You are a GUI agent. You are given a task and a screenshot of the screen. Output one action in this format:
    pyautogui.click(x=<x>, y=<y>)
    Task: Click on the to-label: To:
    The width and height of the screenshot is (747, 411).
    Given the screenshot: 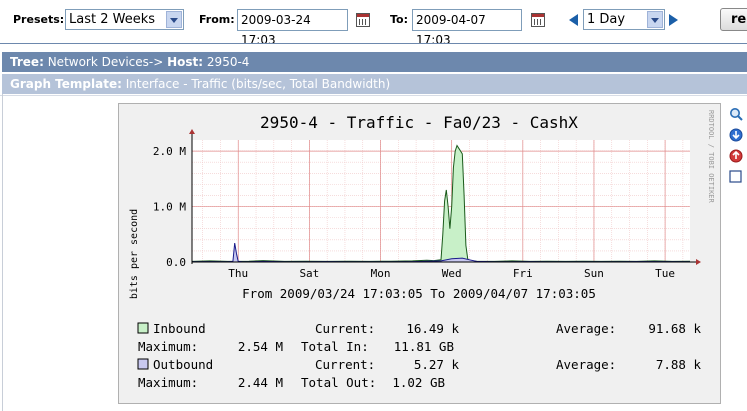 What is the action you would take?
    pyautogui.click(x=399, y=19)
    